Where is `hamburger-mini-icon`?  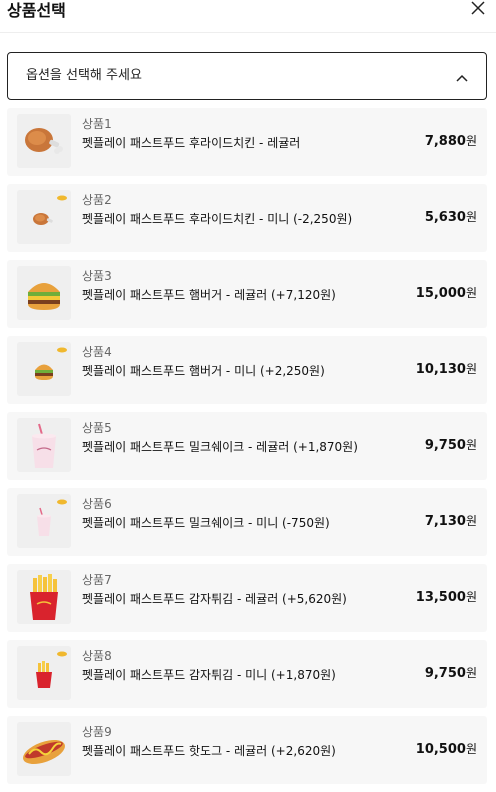 hamburger-mini-icon is located at coordinates (44, 369).